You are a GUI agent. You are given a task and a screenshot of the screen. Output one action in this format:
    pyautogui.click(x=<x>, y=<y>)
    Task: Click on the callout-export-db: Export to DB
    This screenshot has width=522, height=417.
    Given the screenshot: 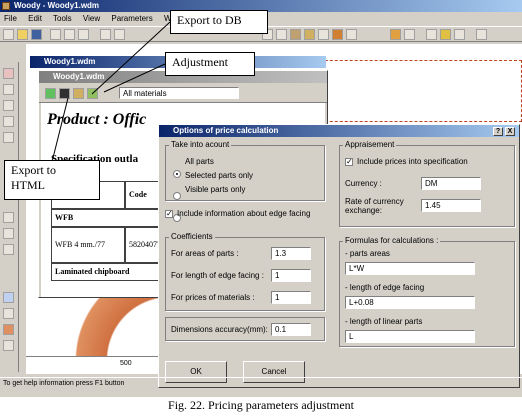 What is the action you would take?
    pyautogui.click(x=219, y=22)
    